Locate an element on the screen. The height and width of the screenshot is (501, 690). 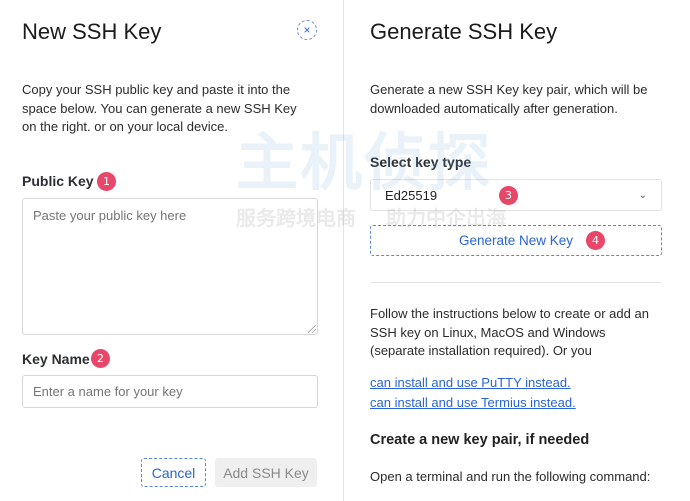
step-badge-1: 1 is located at coordinates (106, 181).